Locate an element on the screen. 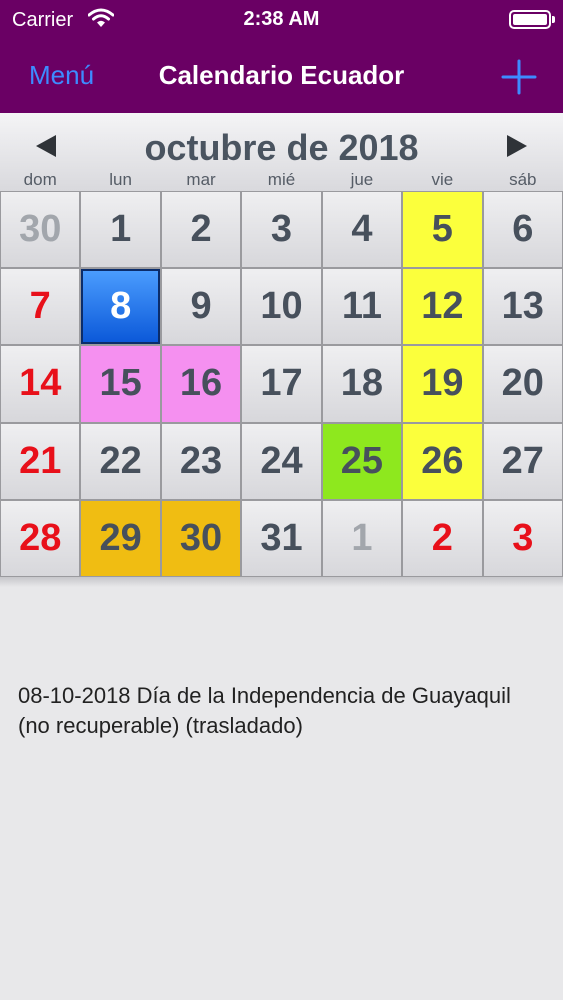 The image size is (563, 1000). next-month-icon is located at coordinates (517, 146).